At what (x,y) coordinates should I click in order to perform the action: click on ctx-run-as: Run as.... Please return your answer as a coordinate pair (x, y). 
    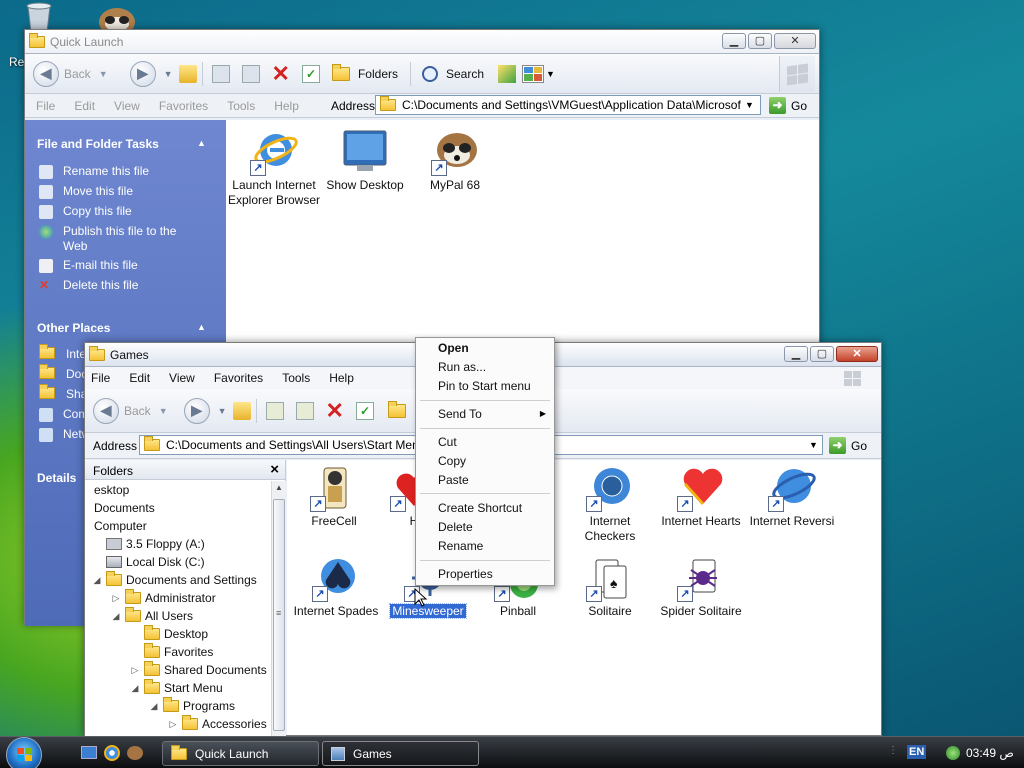
    Looking at the image, I should click on (462, 367).